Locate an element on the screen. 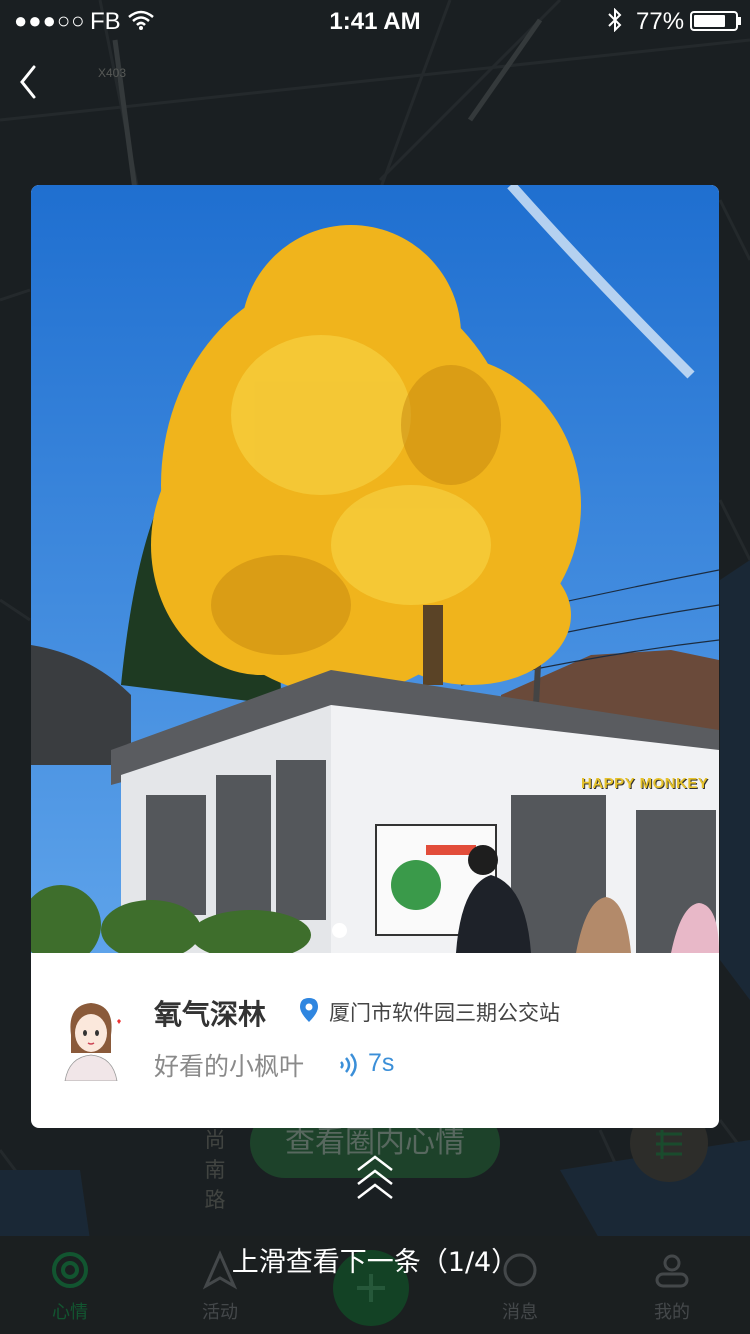 This screenshot has width=750, height=1334. location-text: 厦门市软件园三期公交站 is located at coordinates (444, 1012).